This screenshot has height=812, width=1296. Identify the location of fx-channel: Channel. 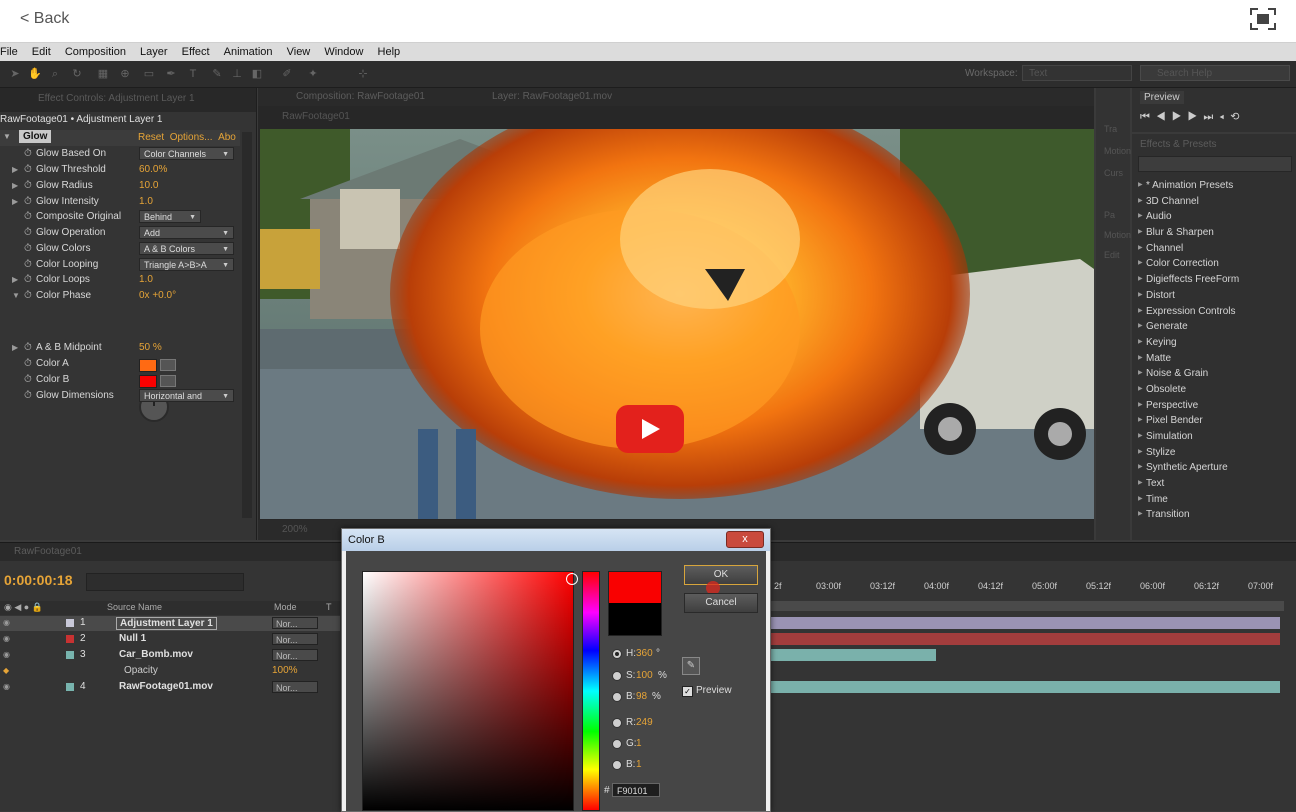
(1213, 249).